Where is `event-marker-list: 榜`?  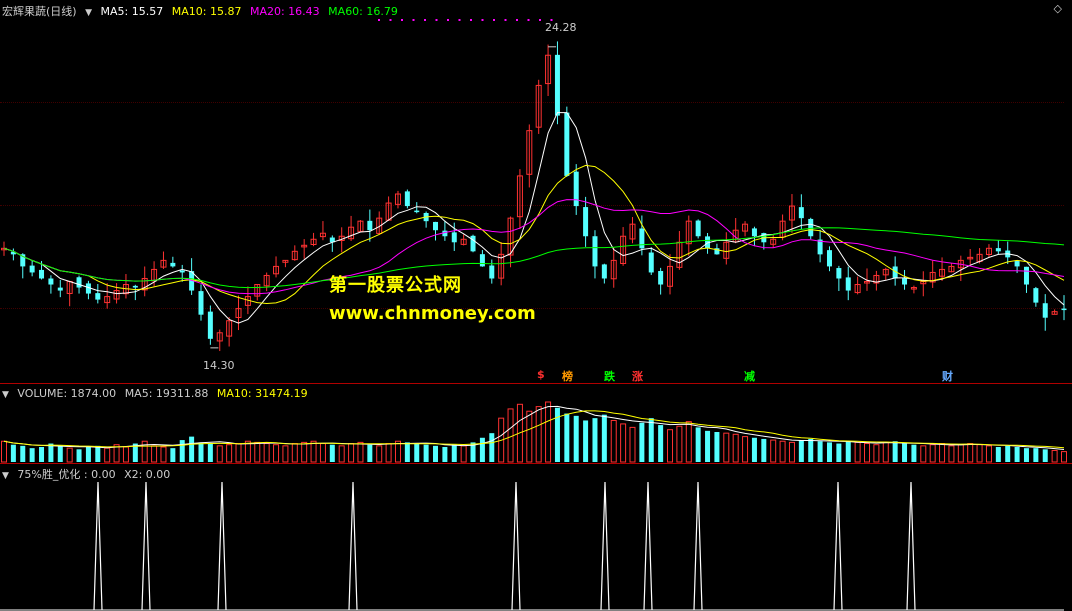 event-marker-list: 榜 is located at coordinates (567, 376).